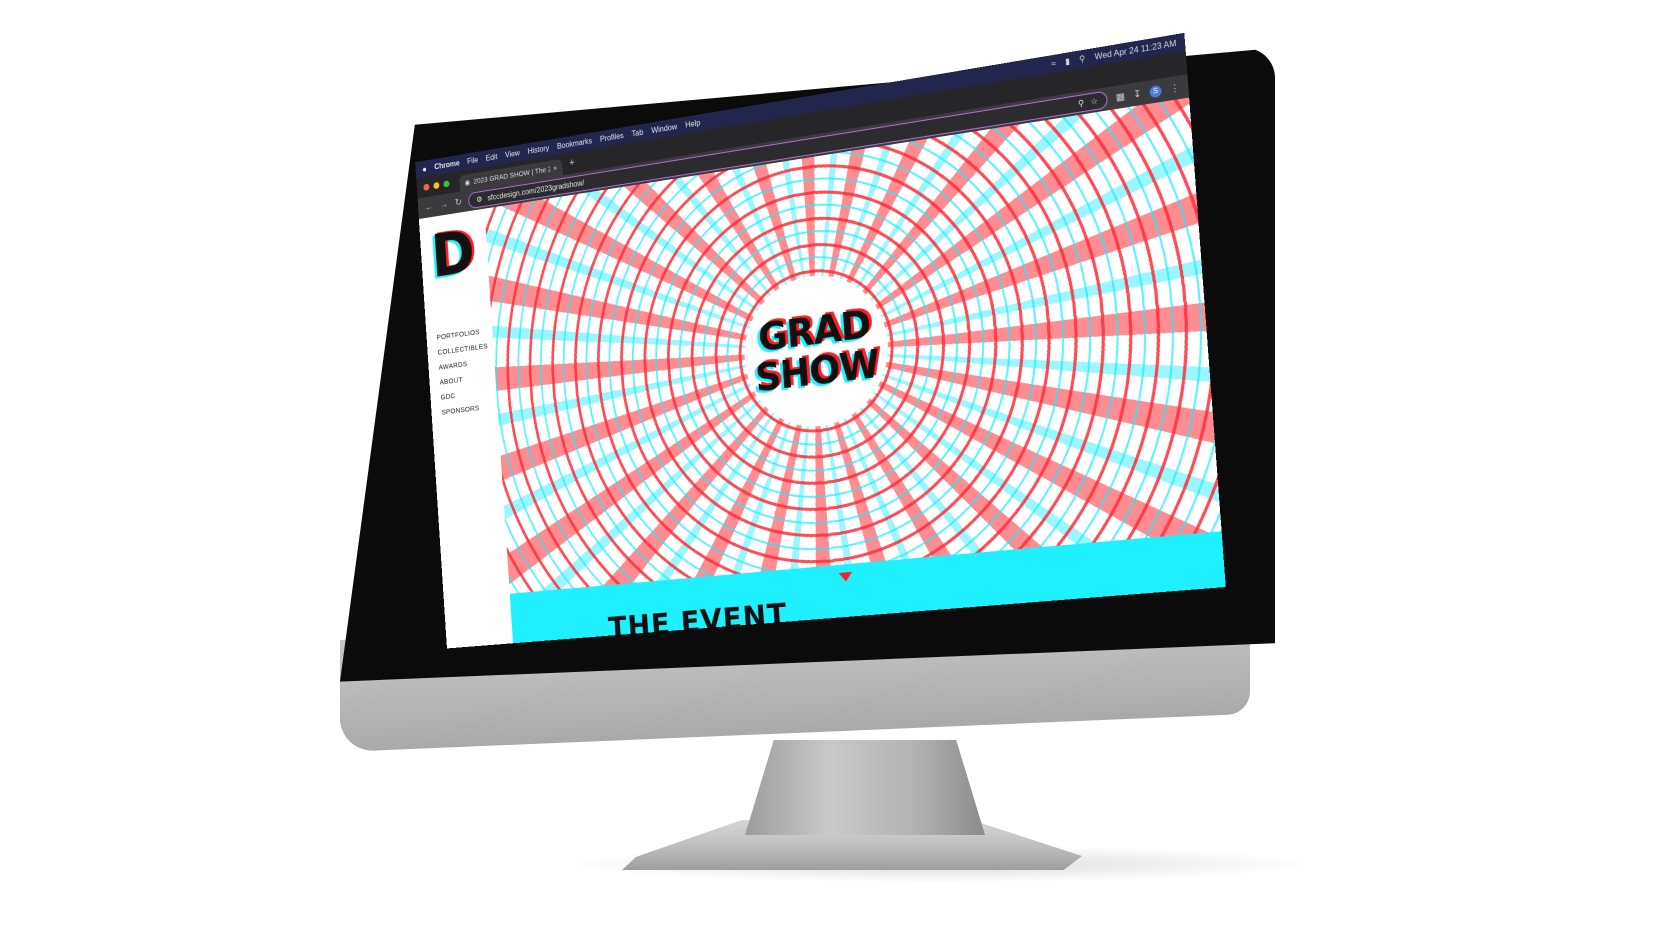 The image size is (1664, 936). Describe the element at coordinates (817, 370) in the screenshot. I see `hero-title-line2: SHOW SHOW SHOW` at that location.